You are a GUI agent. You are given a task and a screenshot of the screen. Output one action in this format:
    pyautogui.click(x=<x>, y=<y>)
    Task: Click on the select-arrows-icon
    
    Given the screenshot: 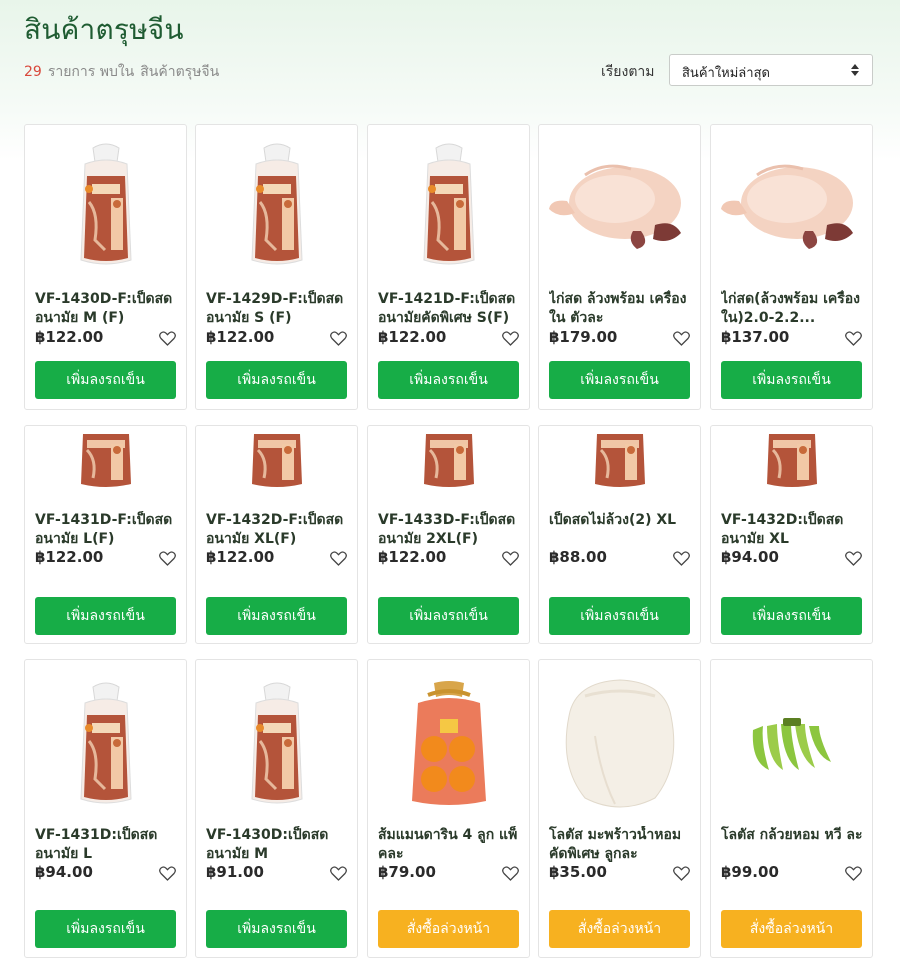 What is the action you would take?
    pyautogui.click(x=855, y=70)
    